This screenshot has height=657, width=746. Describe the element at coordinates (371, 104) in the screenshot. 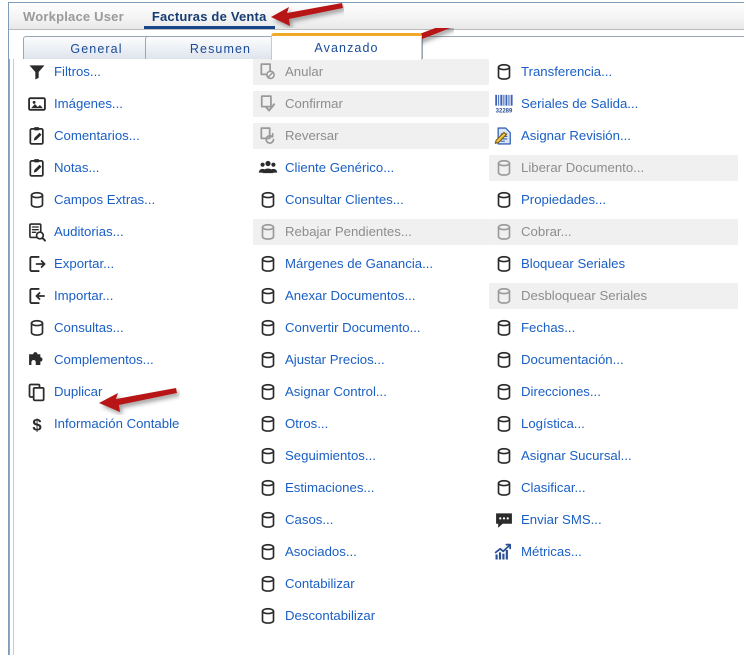

I see `menu-item-confirmar: Confirmar` at that location.